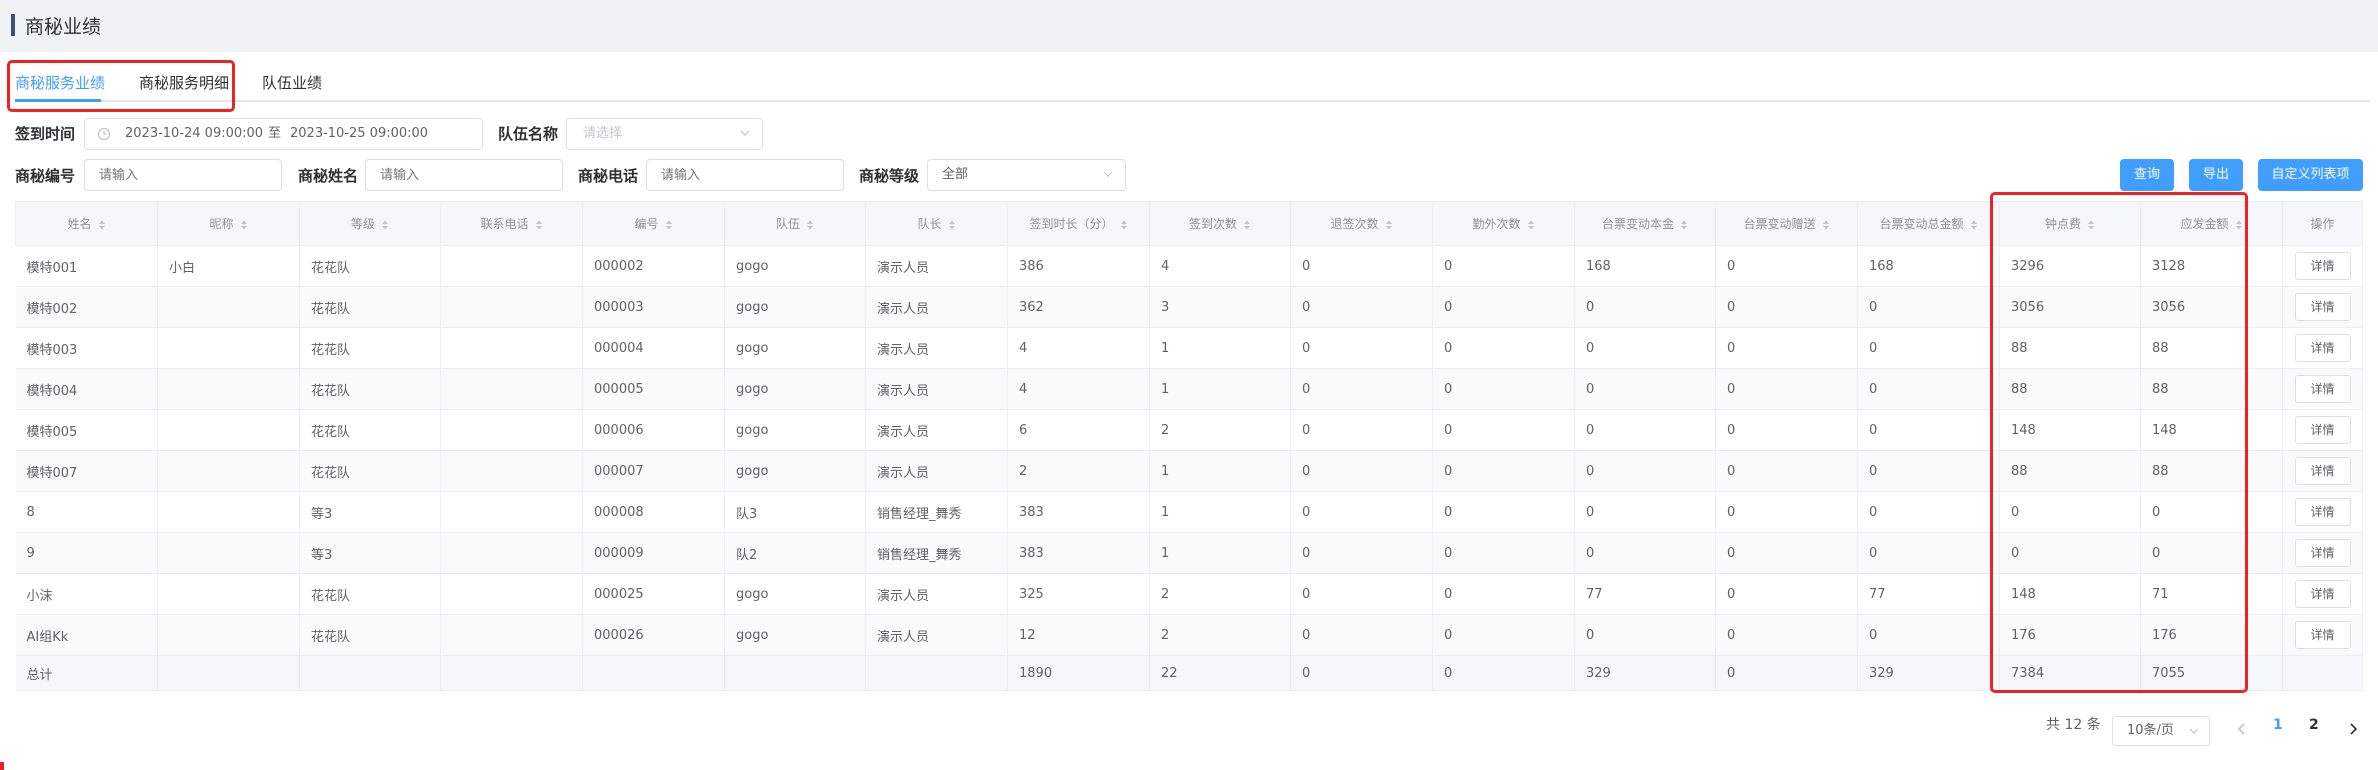 The image size is (2378, 770). I want to click on clock-icon, so click(104, 134).